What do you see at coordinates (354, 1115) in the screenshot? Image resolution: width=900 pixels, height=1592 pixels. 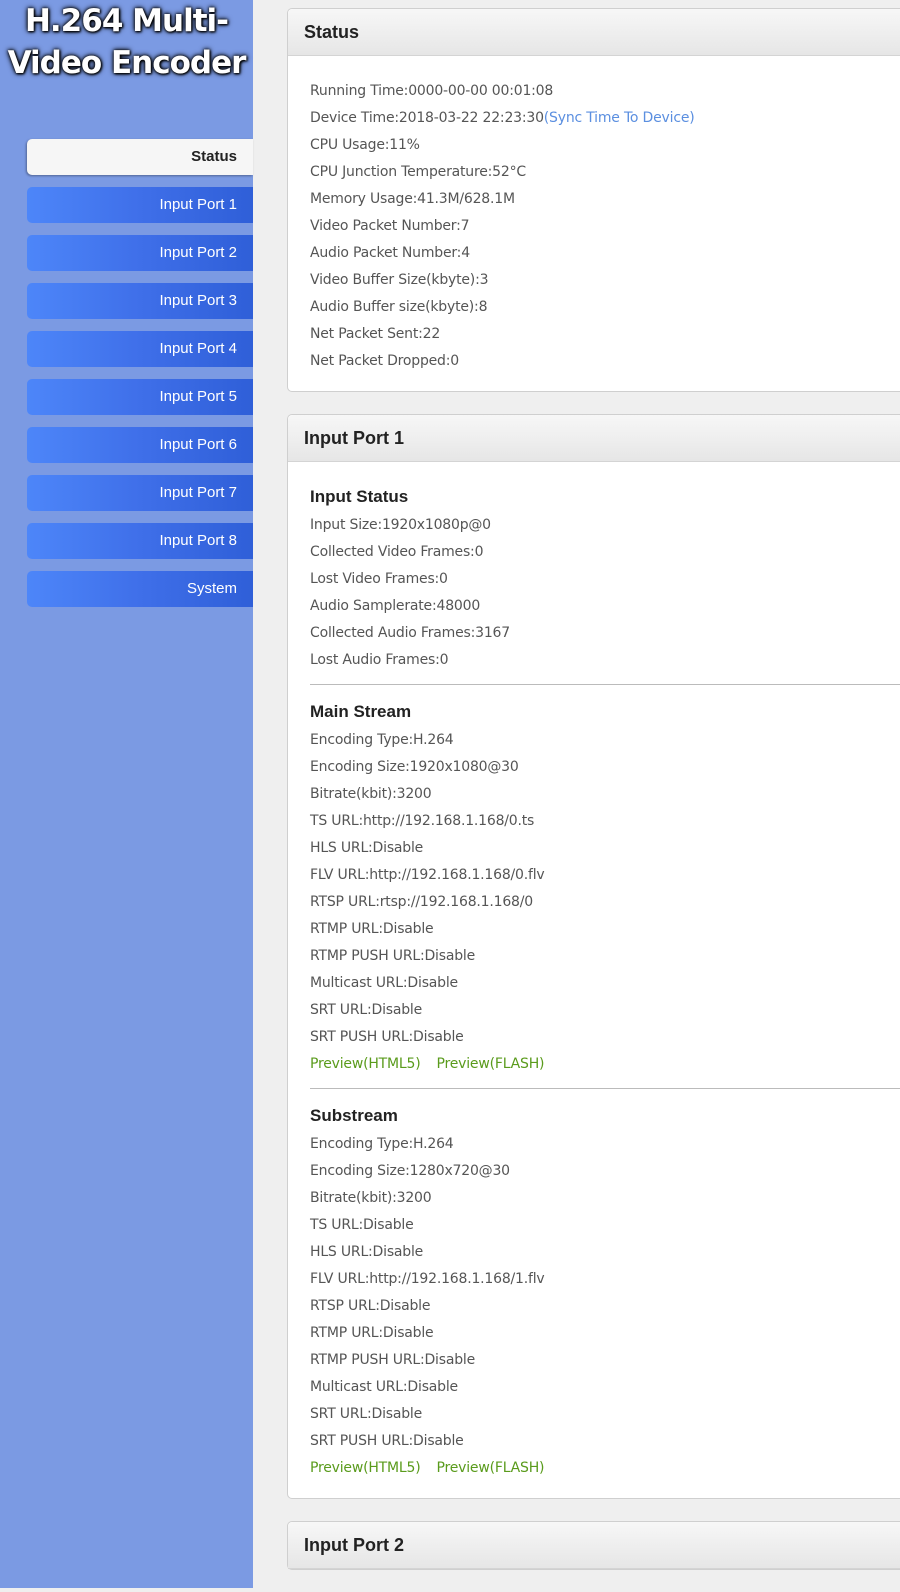 I see `substream-heading: Substream` at bounding box center [354, 1115].